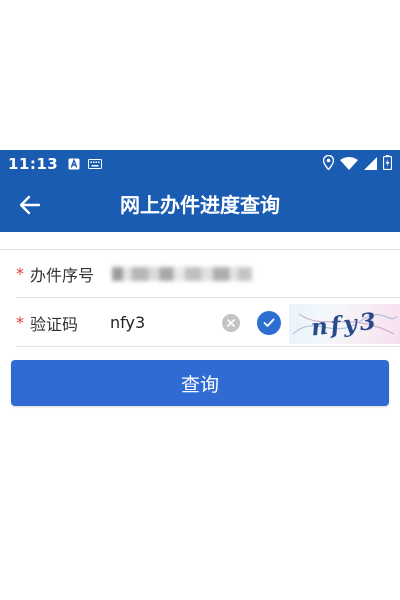 The height and width of the screenshot is (600, 400). I want to click on status-right-icons, so click(357, 164).